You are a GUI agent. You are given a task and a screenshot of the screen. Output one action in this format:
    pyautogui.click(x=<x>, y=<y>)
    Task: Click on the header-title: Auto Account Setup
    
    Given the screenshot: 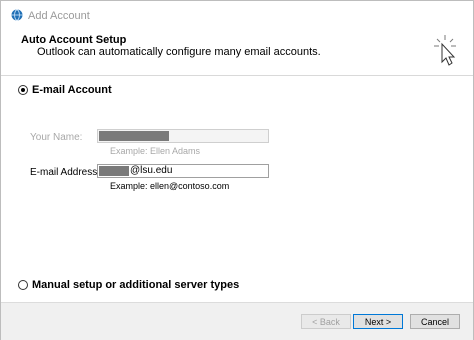 What is the action you would take?
    pyautogui.click(x=74, y=40)
    